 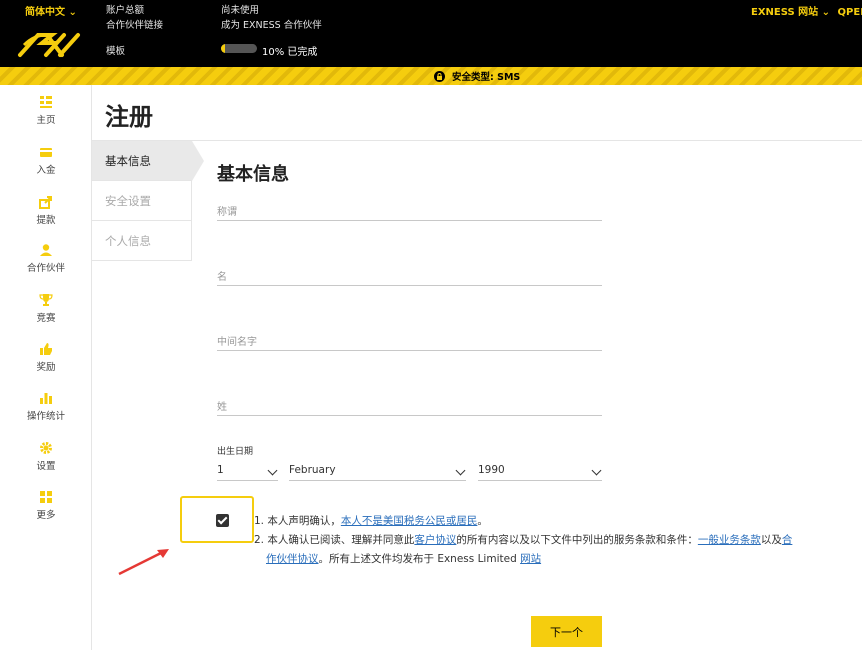 I want to click on completion-progress-bar, so click(x=239, y=48).